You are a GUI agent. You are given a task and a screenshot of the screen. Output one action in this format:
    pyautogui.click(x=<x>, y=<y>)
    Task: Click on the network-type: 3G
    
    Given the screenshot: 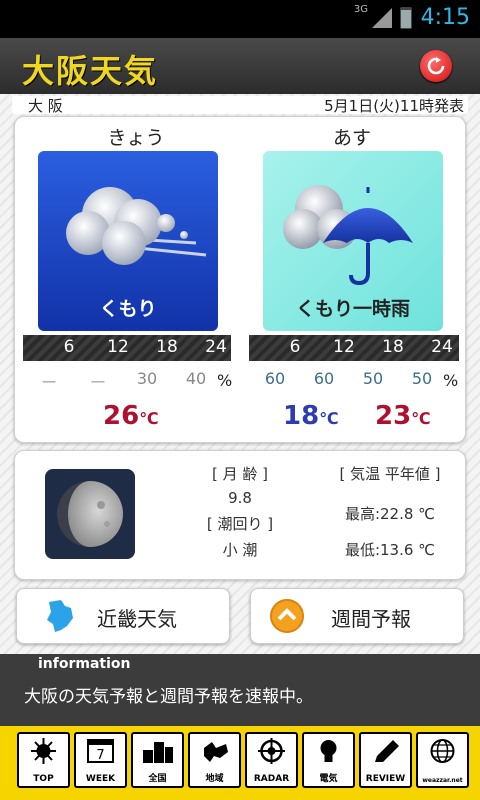 What is the action you would take?
    pyautogui.click(x=360, y=9)
    